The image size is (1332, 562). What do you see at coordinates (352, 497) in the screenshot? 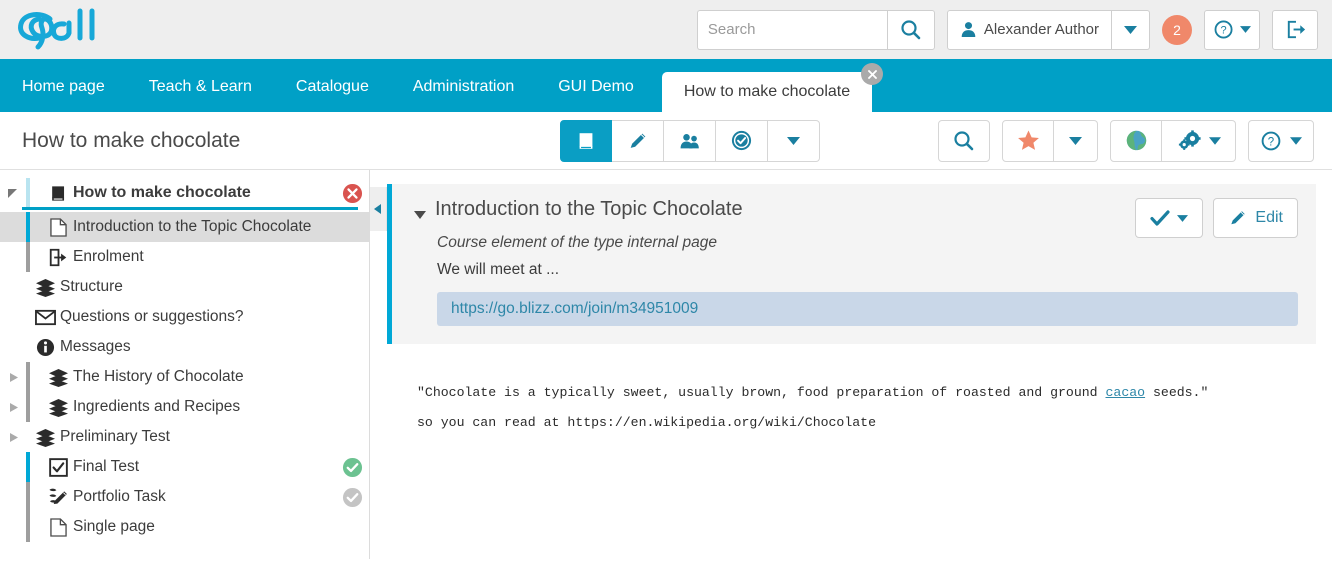
I see `check-gray-icon` at bounding box center [352, 497].